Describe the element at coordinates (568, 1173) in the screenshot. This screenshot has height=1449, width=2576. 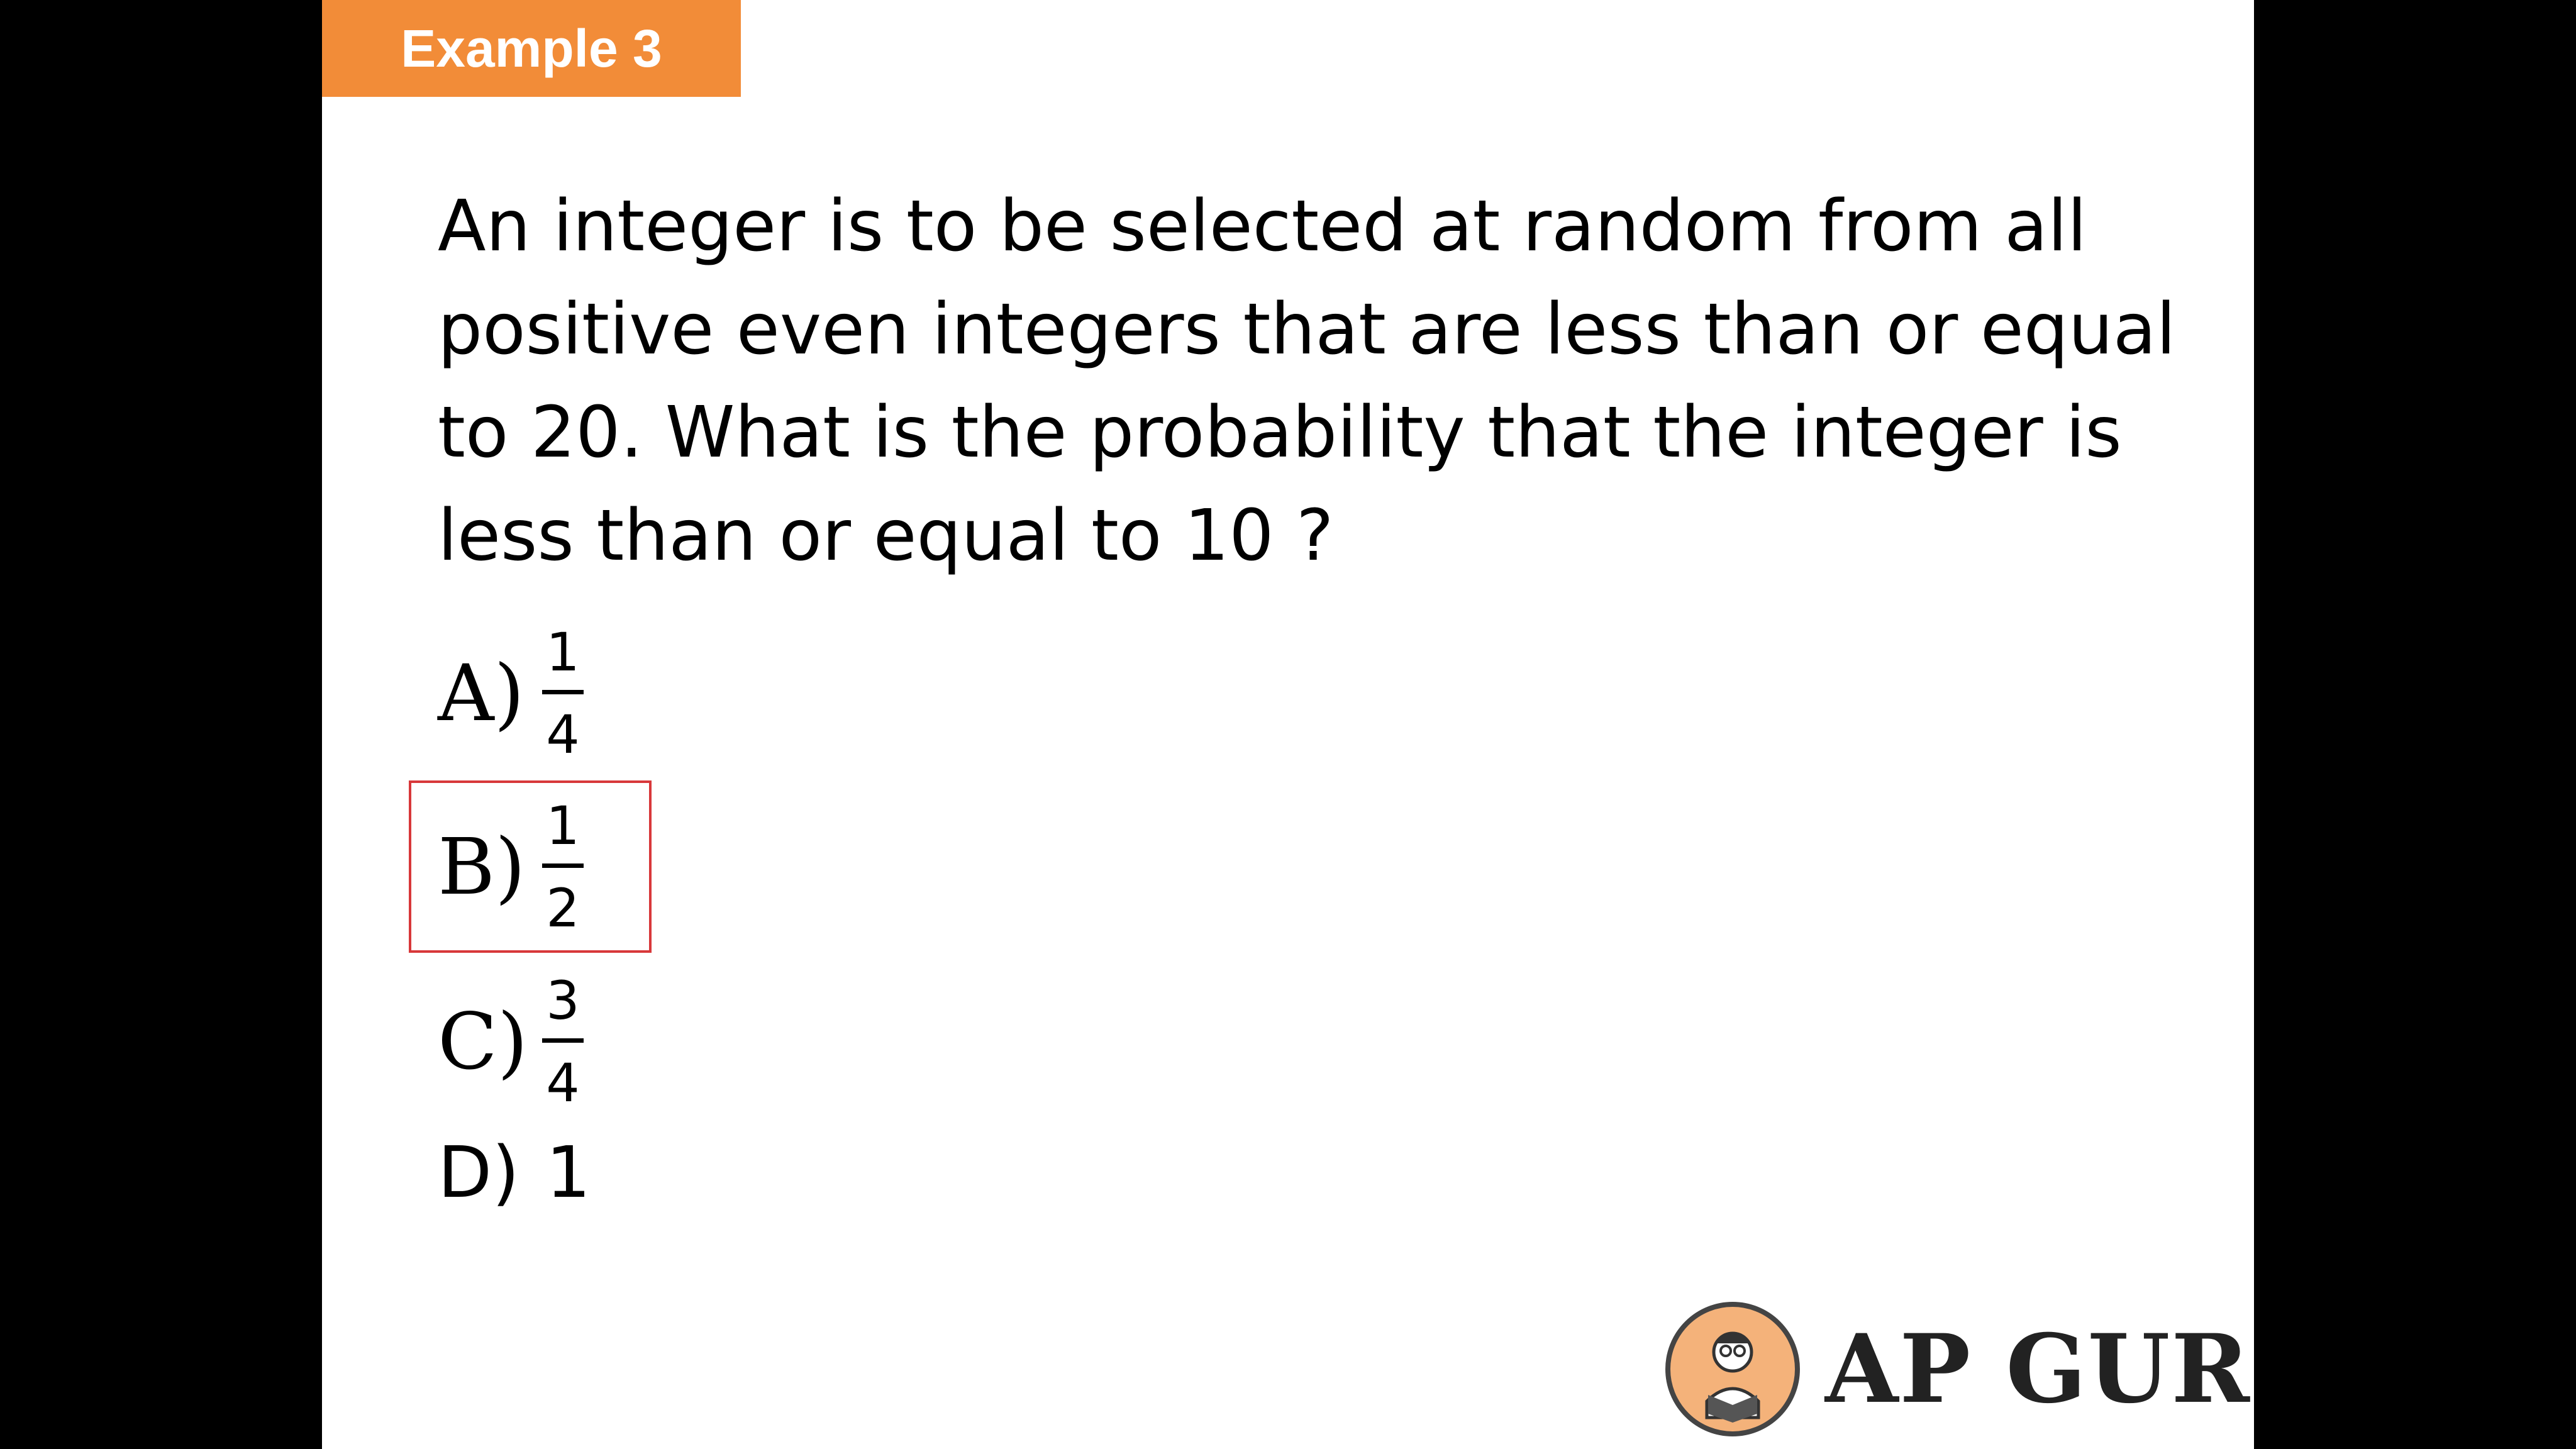
I see `option-d-value: 1` at that location.